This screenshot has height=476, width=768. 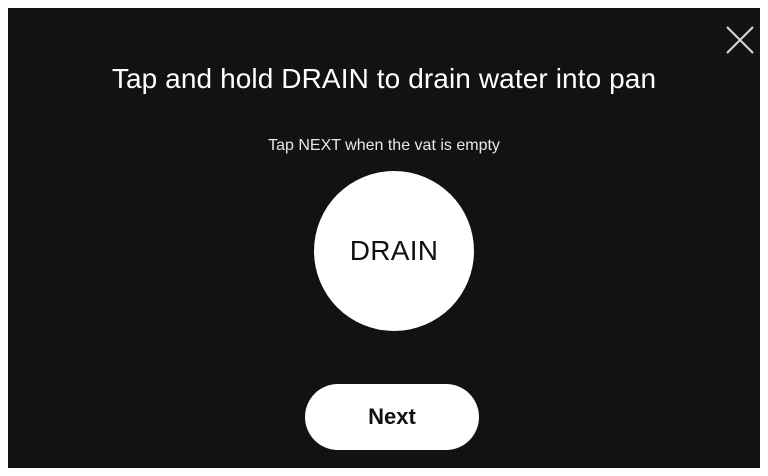 I want to click on close-button, so click(x=740, y=40).